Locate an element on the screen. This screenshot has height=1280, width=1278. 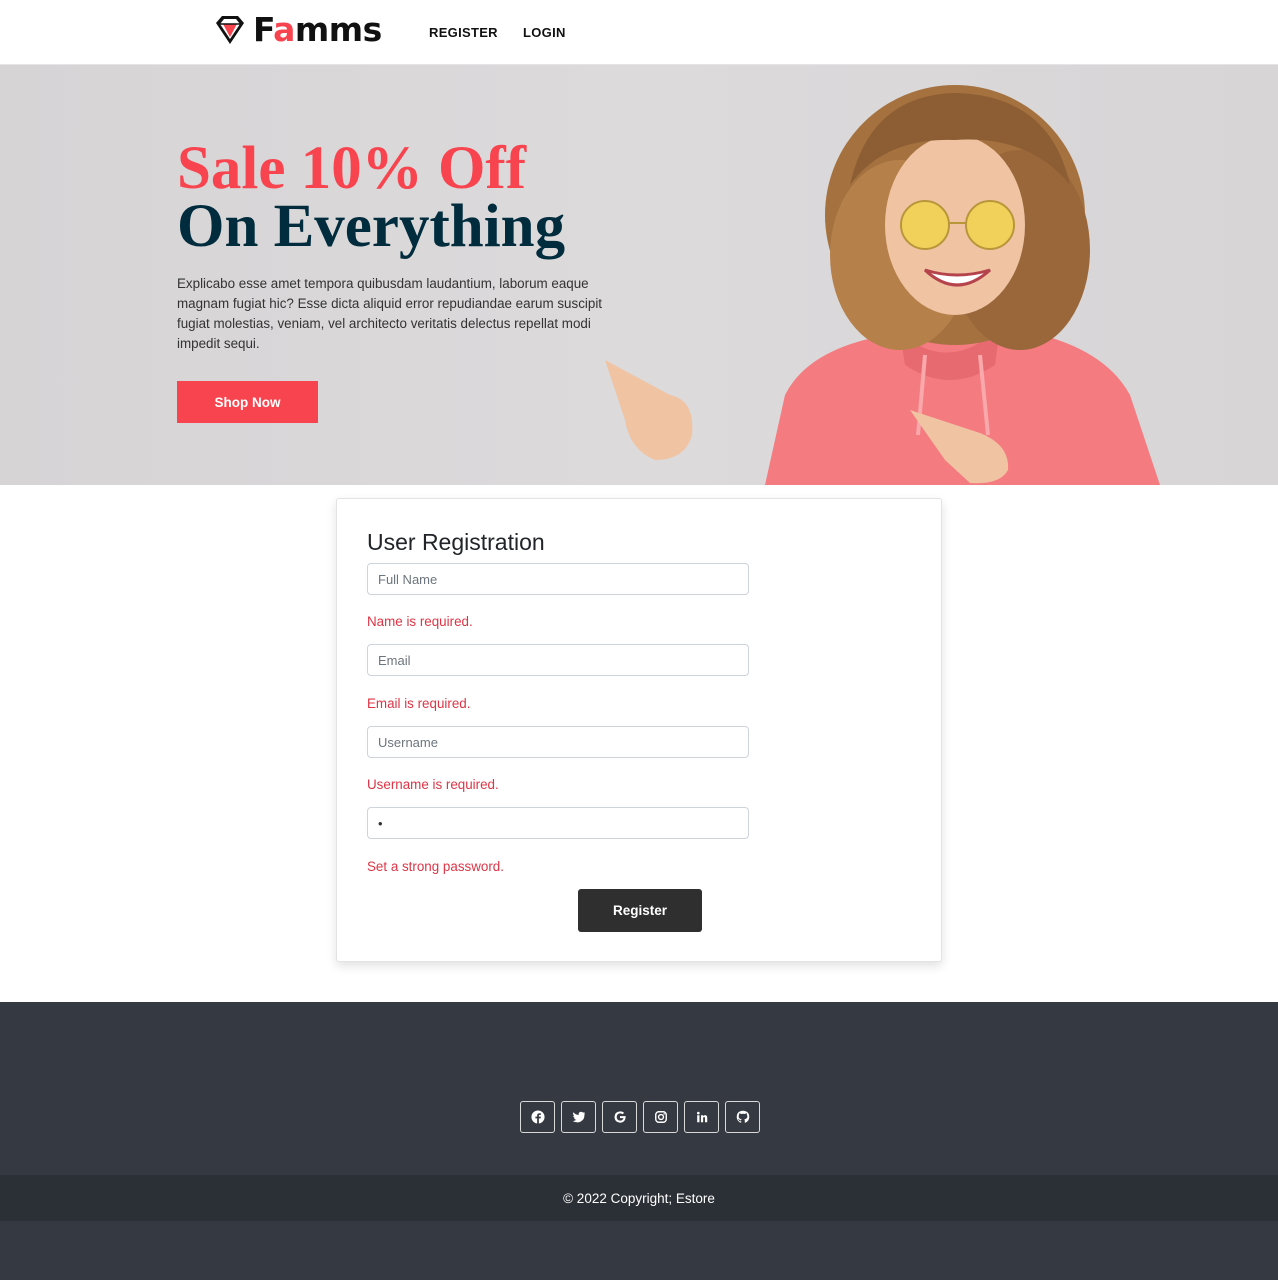
username-input is located at coordinates (558, 742).